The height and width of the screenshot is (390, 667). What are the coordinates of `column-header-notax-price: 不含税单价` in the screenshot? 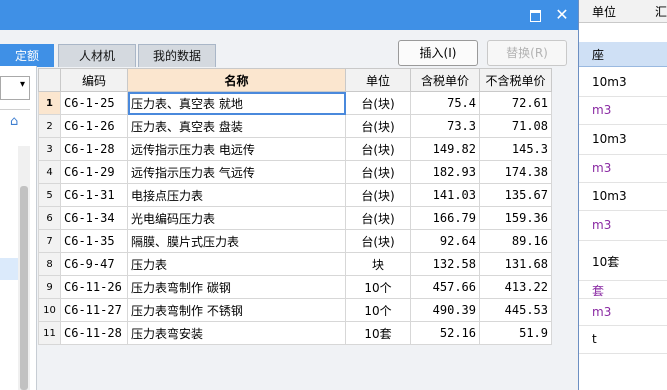 It's located at (515, 80).